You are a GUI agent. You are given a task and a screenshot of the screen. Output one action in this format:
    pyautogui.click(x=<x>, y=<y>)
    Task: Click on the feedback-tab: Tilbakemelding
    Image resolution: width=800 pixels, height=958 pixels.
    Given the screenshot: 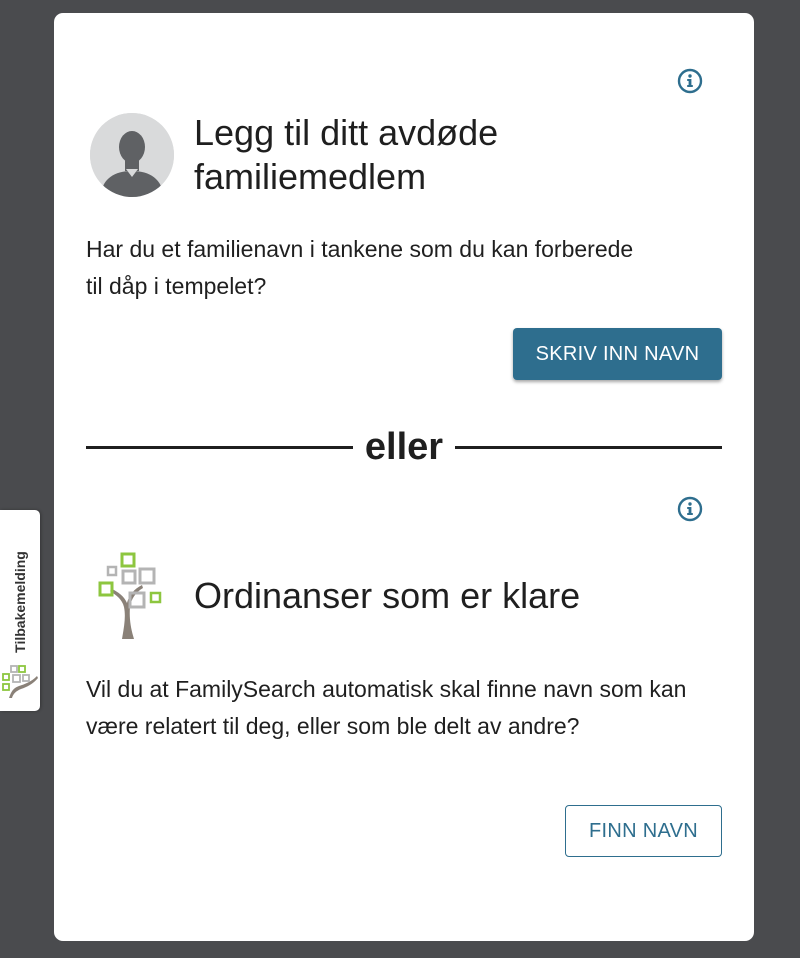 What is the action you would take?
    pyautogui.click(x=20, y=610)
    